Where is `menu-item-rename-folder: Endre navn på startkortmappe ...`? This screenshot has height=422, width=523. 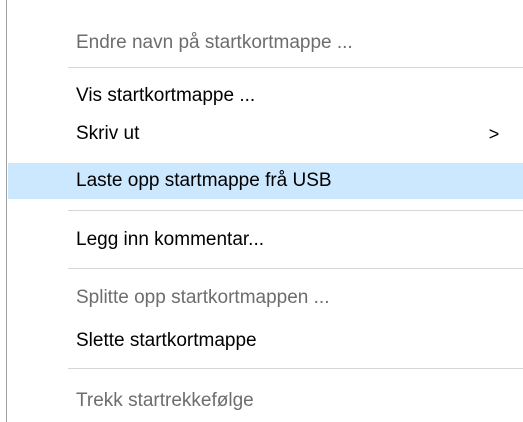
menu-item-rename-folder: Endre navn på startkortmappe ... is located at coordinates (265, 43).